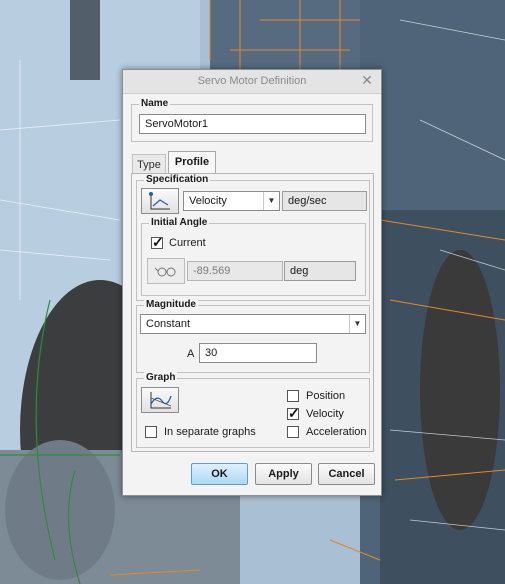 This screenshot has width=505, height=584. I want to click on dialog-titlebar: Servo Motor Definition ✕, so click(252, 82).